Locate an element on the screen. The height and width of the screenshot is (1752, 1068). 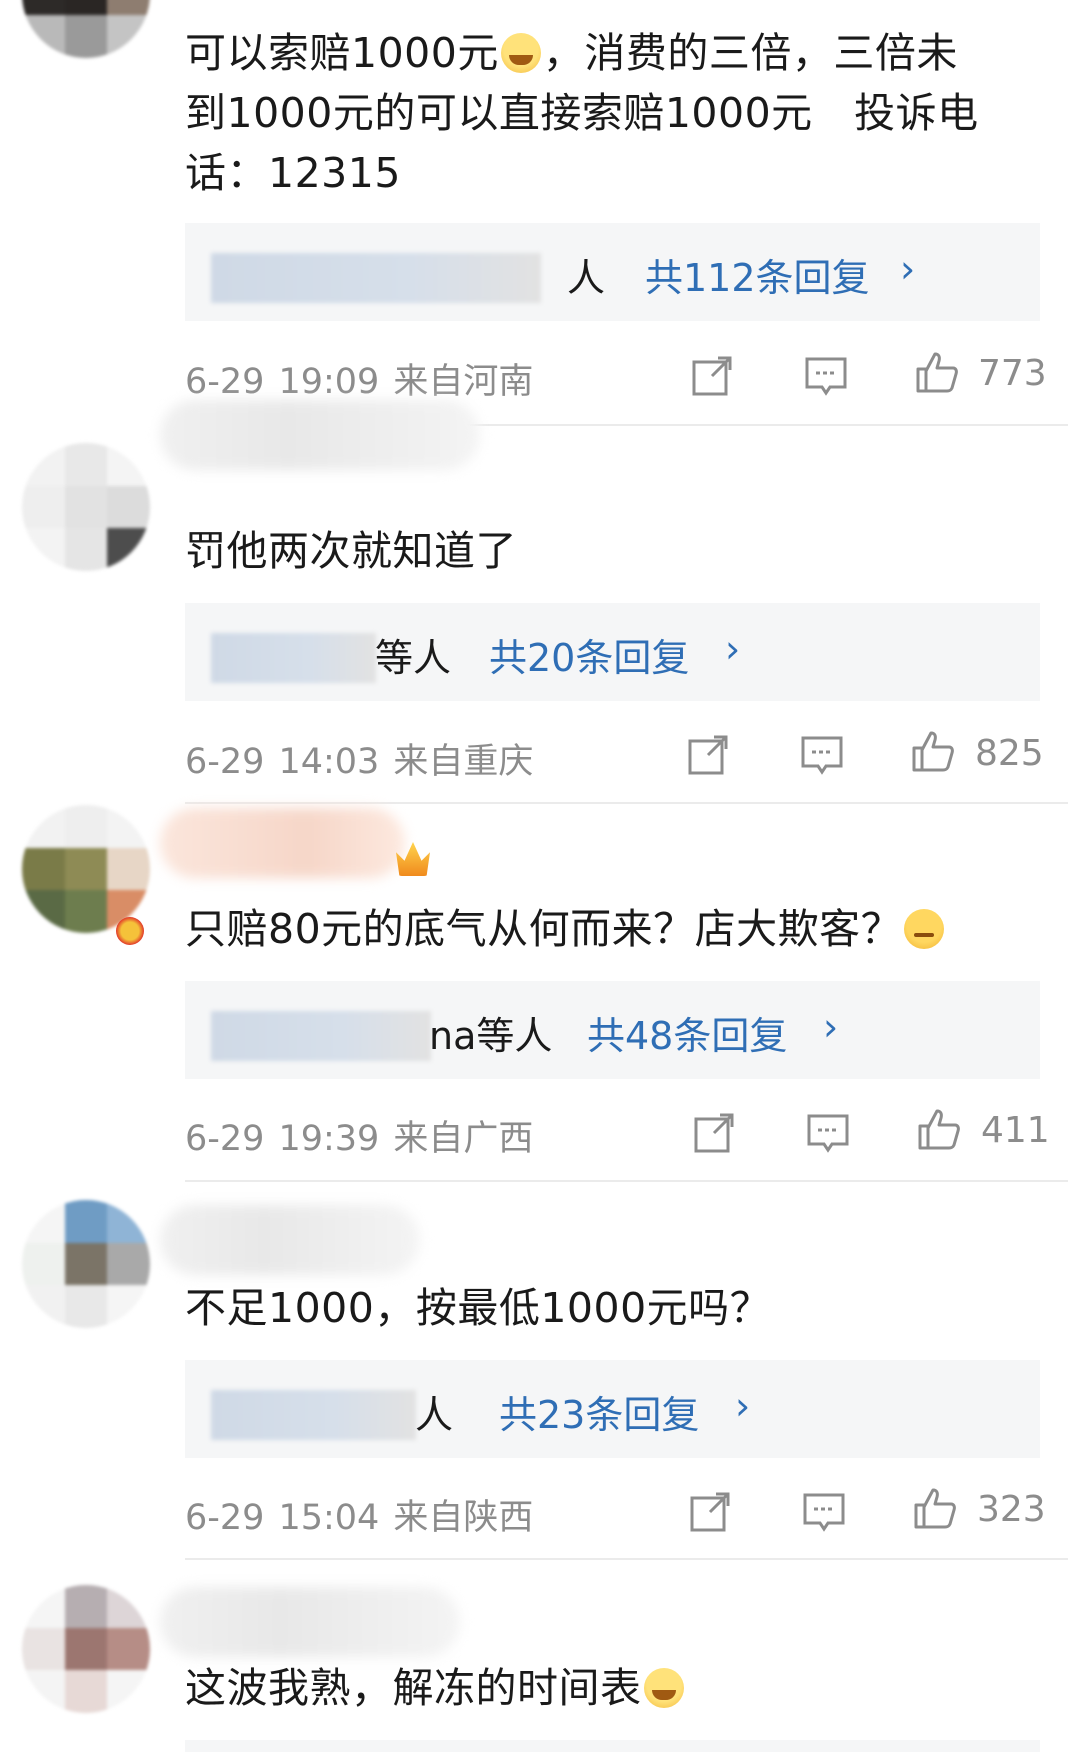
reply-preview: 等人 共20条回复 › is located at coordinates (612, 652).